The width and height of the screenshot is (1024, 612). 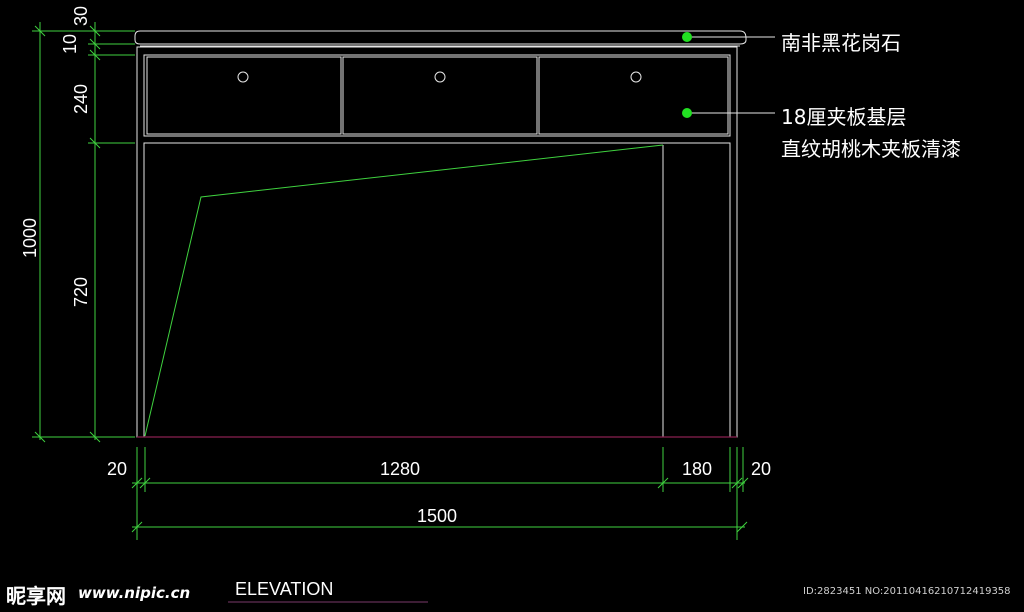 I want to click on drawer-left, so click(x=244, y=95).